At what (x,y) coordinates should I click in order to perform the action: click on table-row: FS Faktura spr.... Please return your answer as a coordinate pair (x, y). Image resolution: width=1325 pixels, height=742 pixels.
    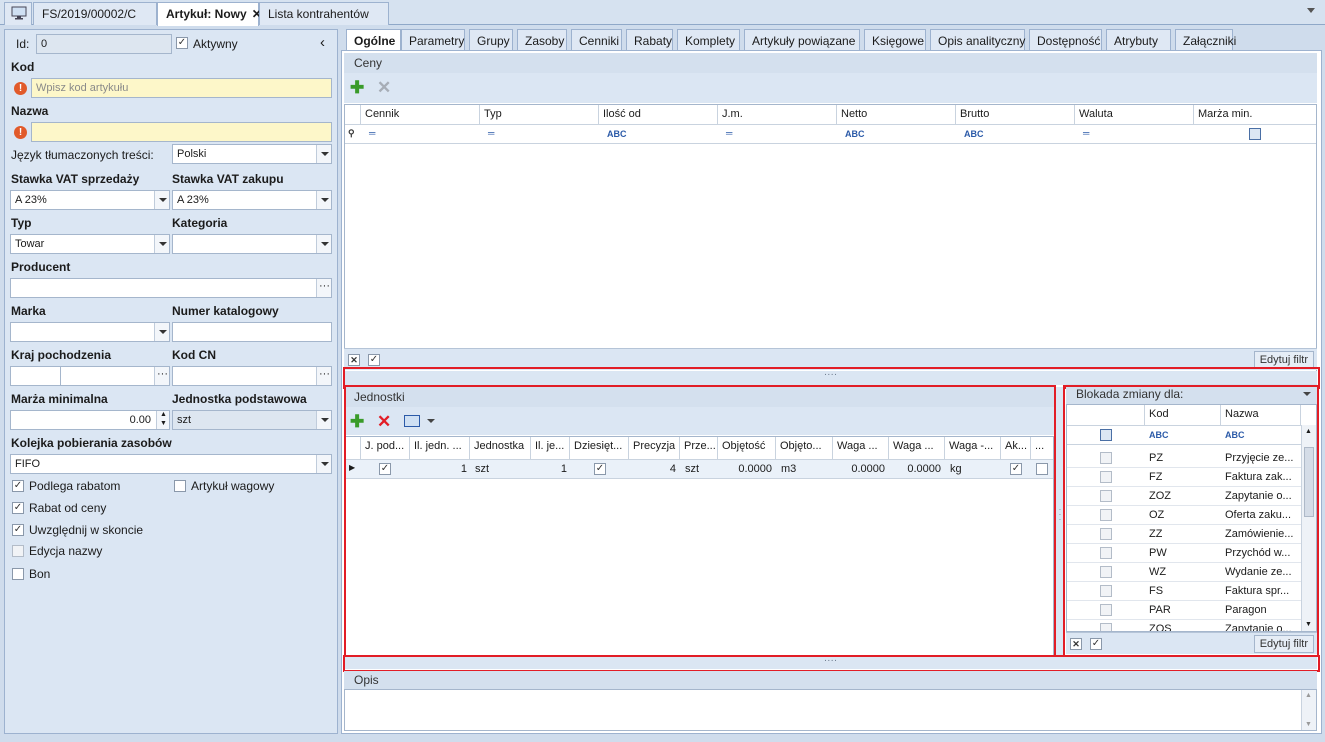
    Looking at the image, I should click on (1184, 591).